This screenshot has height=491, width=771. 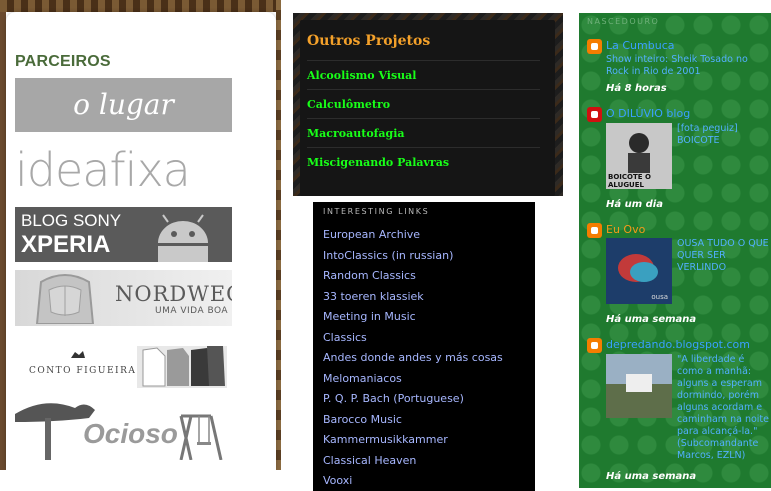 I want to click on link-kammermusikkammer: Kammermusikkammer, so click(x=385, y=439).